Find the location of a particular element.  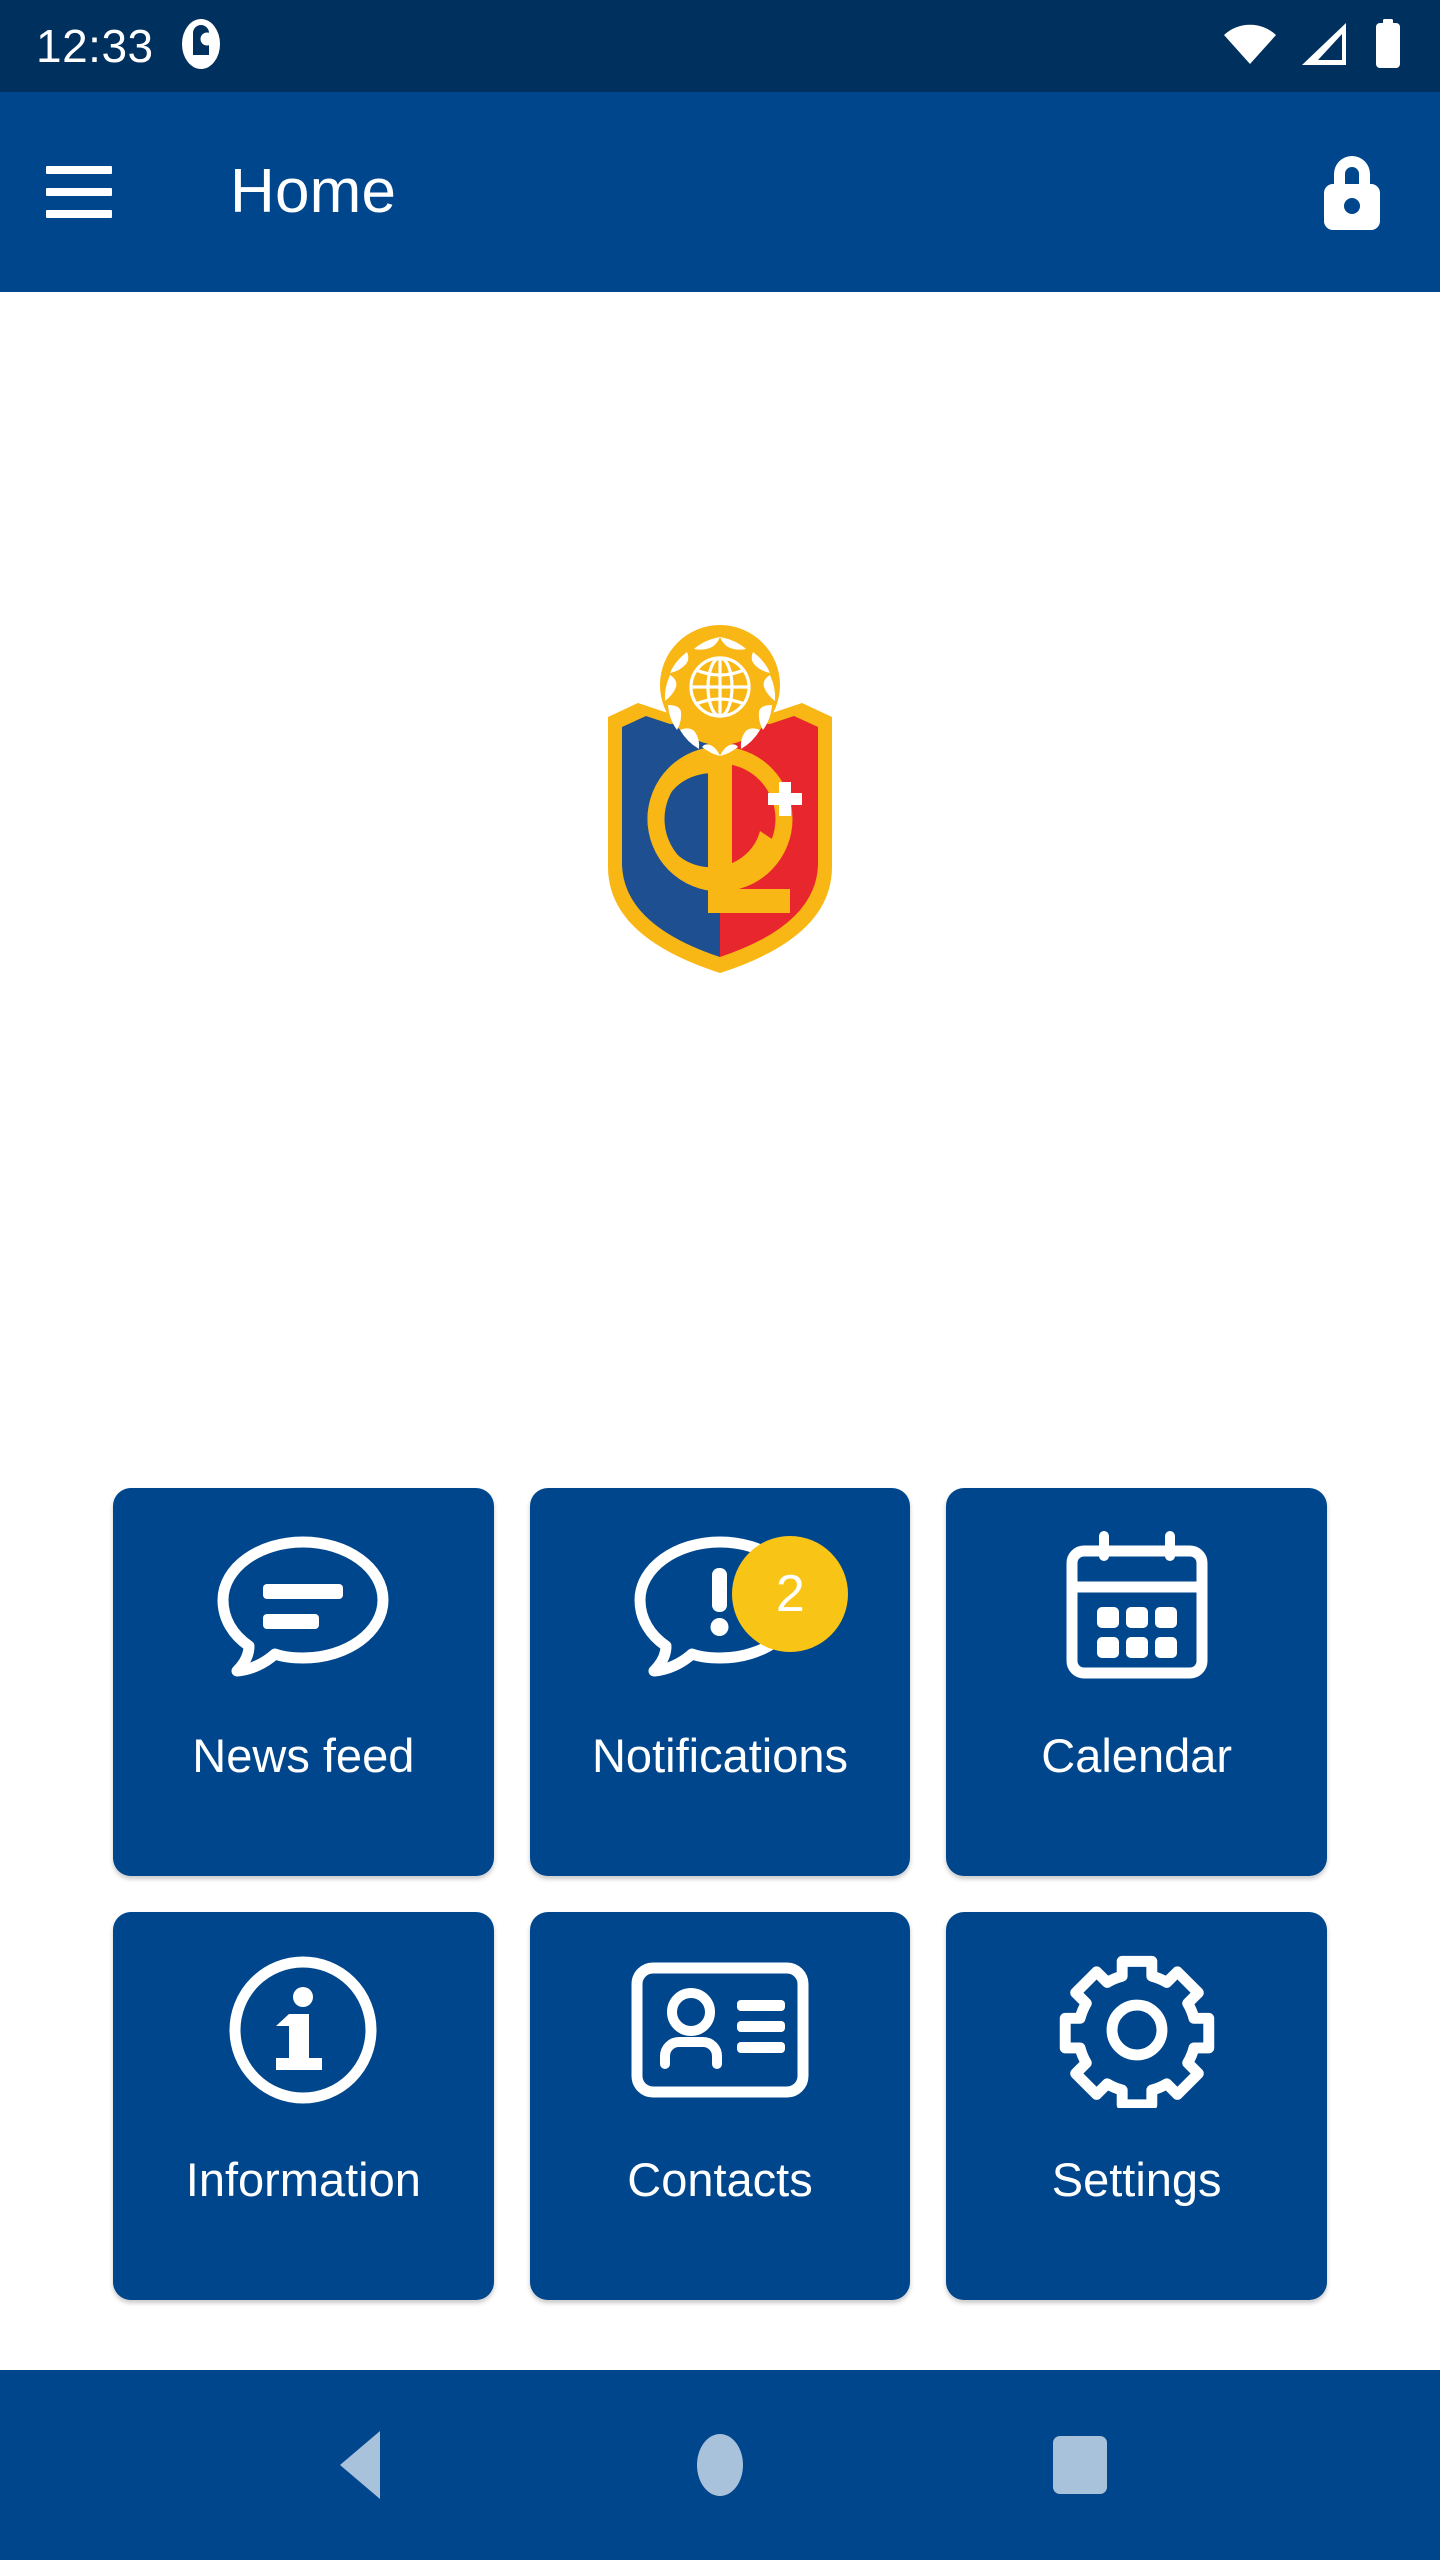

back-triangle-icon is located at coordinates (360, 2465).